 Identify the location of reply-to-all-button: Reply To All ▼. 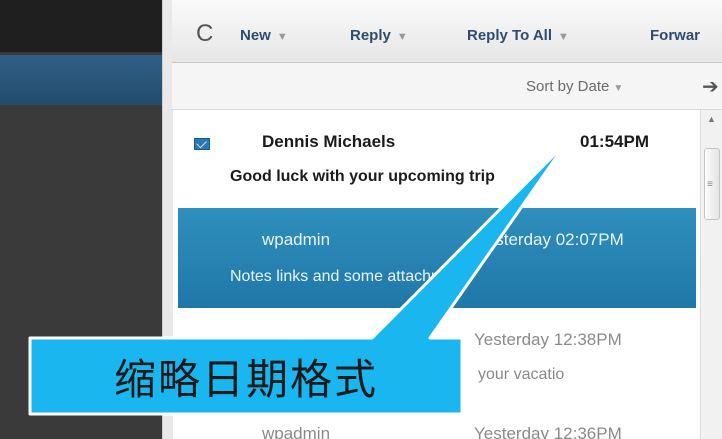
(518, 35).